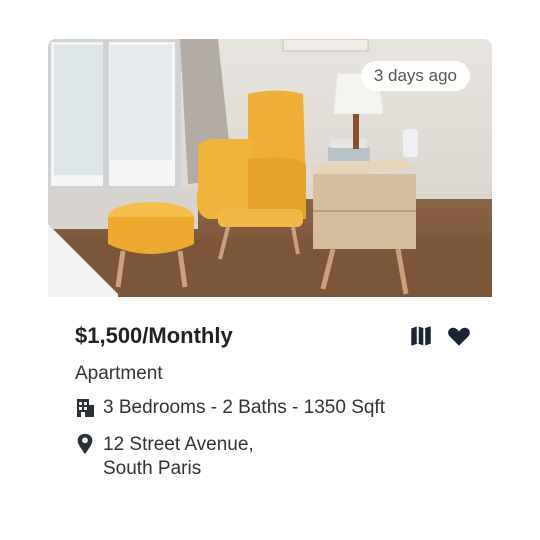 Image resolution: width=540 pixels, height=540 pixels. I want to click on address-line-1: 12 Street Avenue,, so click(178, 444).